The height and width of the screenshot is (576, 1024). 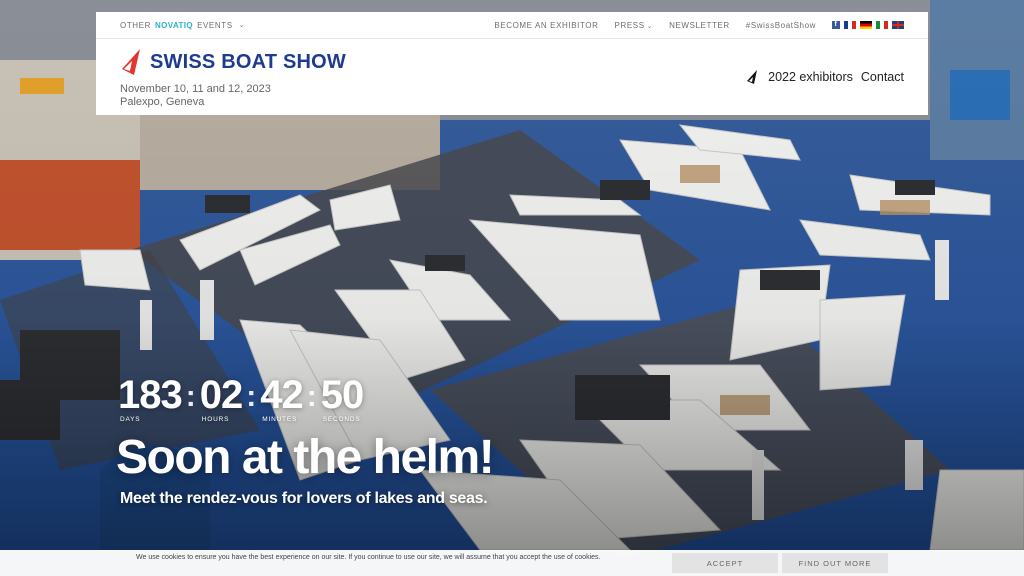 I want to click on days-value: 183, so click(x=150, y=395).